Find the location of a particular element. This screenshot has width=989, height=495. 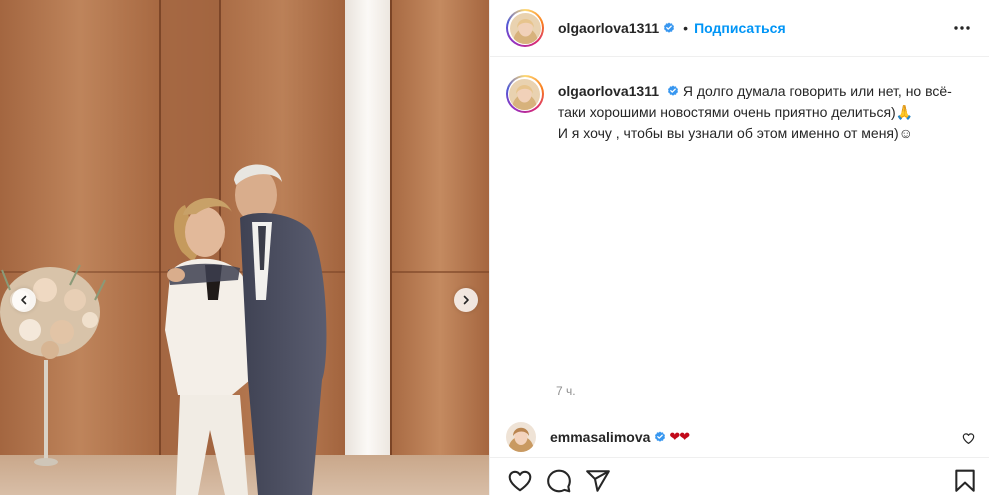

carousel-prev-button is located at coordinates (24, 300).